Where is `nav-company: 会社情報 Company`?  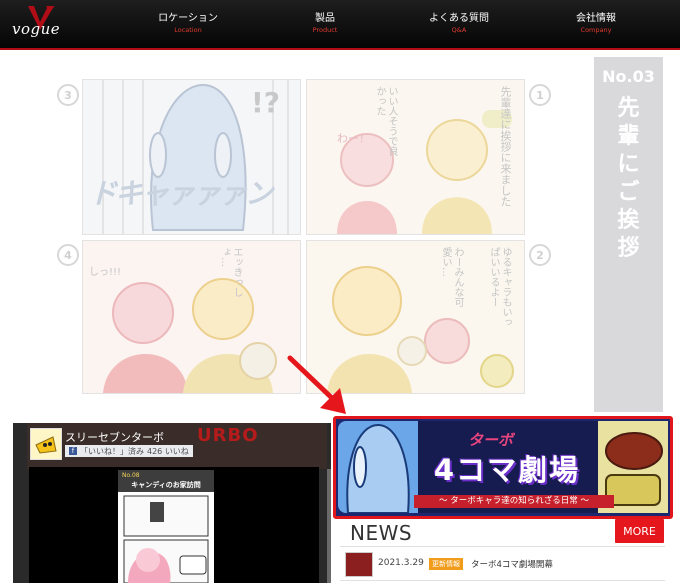
nav-company: 会社情報 Company is located at coordinates (596, 24).